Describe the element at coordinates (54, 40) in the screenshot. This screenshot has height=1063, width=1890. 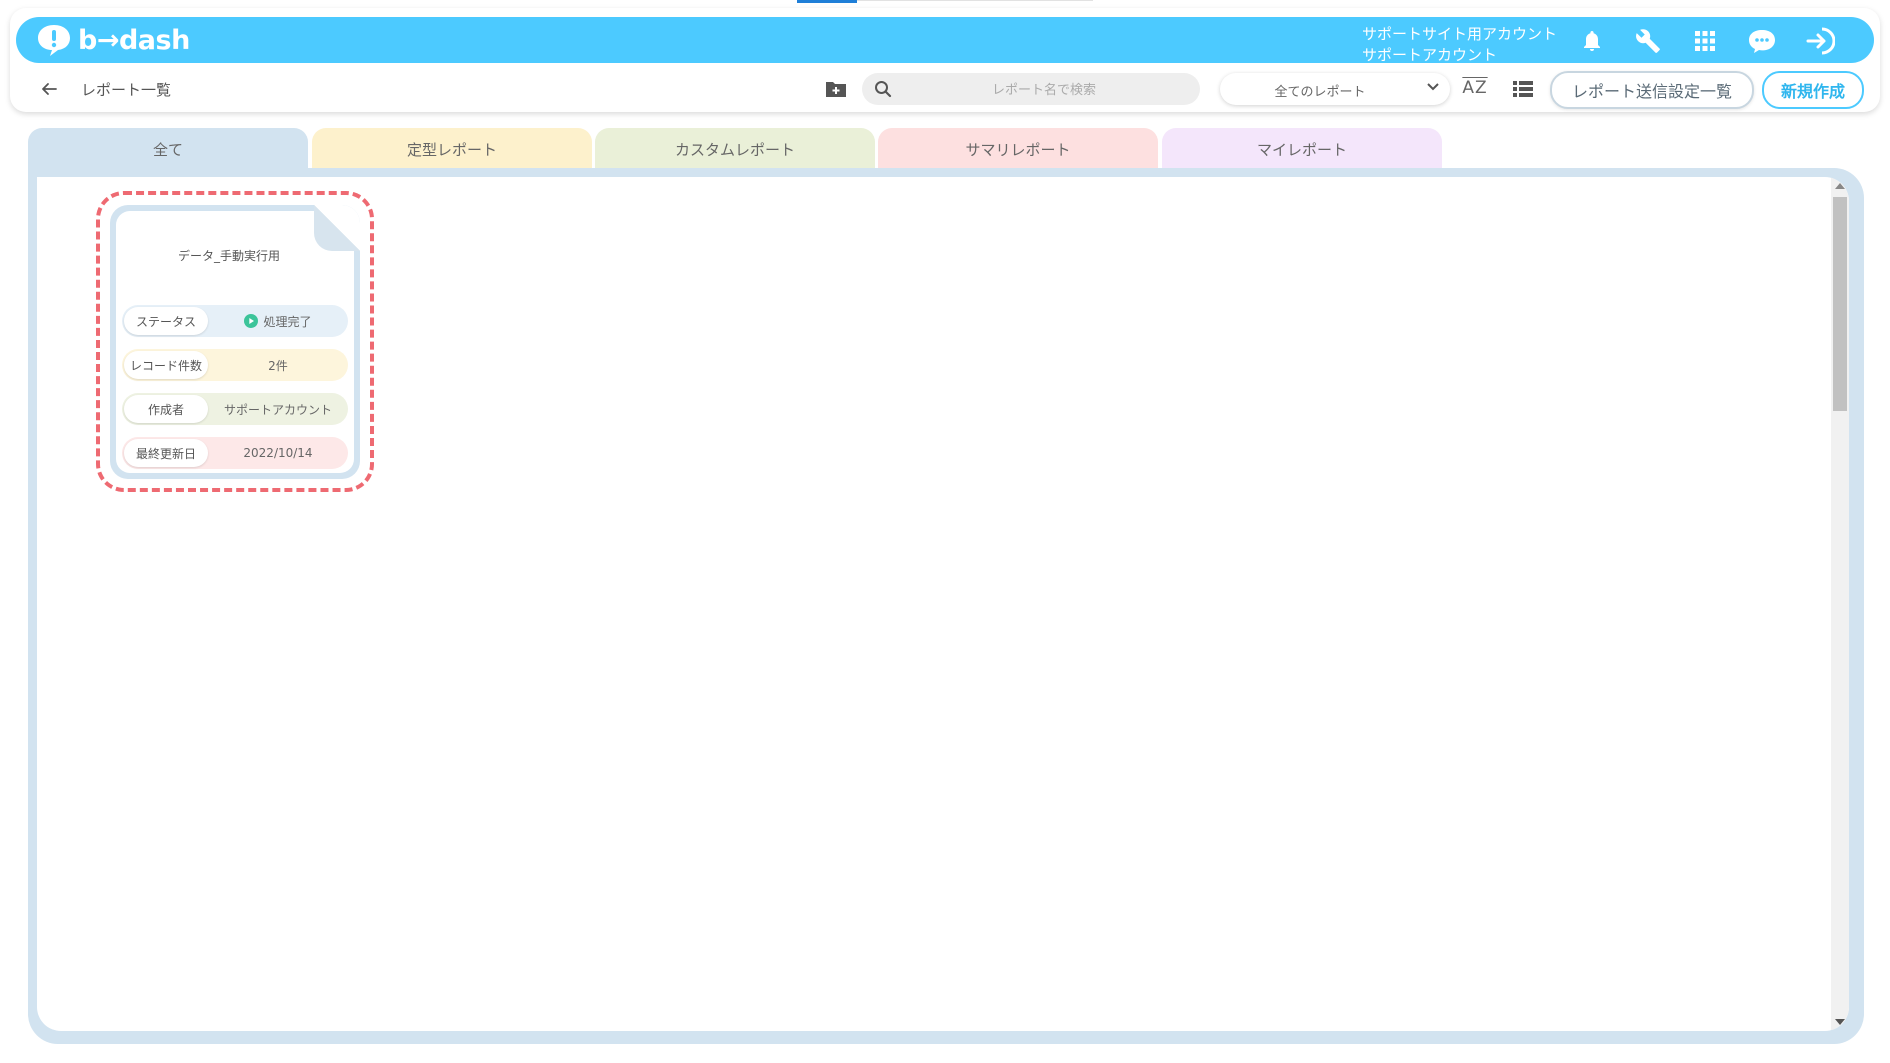
I see `logo-bubble-icon` at that location.